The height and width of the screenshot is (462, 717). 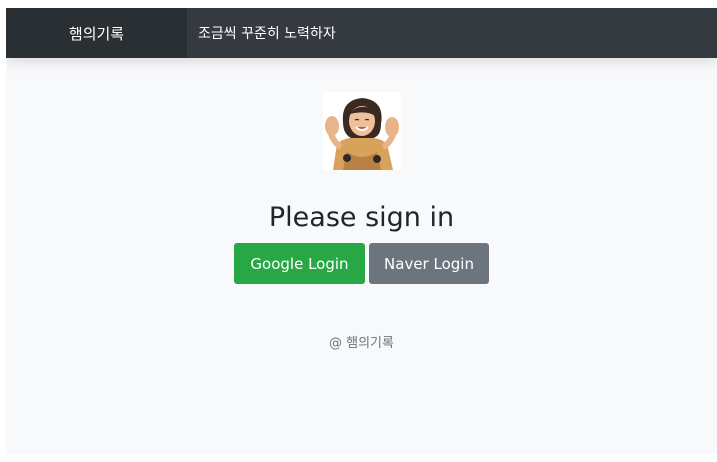 What do you see at coordinates (299, 263) in the screenshot?
I see `google-login-button: Google Login` at bounding box center [299, 263].